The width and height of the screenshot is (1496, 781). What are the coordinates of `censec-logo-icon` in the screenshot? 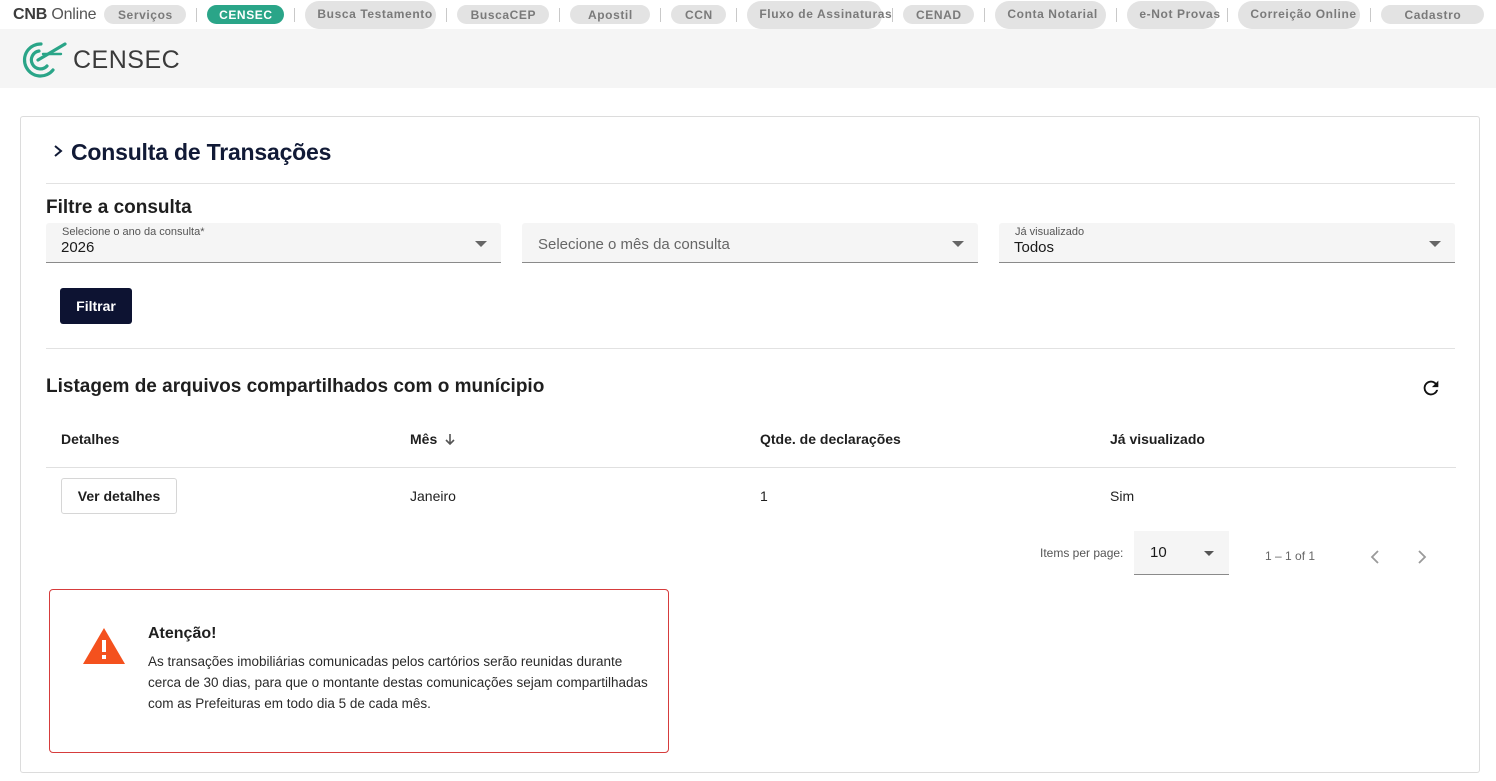 It's located at (44, 60).